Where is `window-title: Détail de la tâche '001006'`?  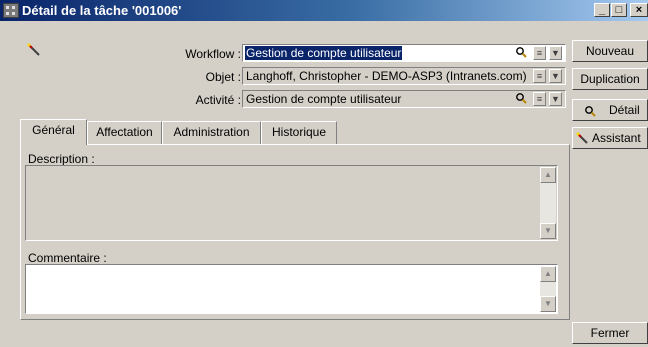 window-title: Détail de la tâche '001006' is located at coordinates (102, 10).